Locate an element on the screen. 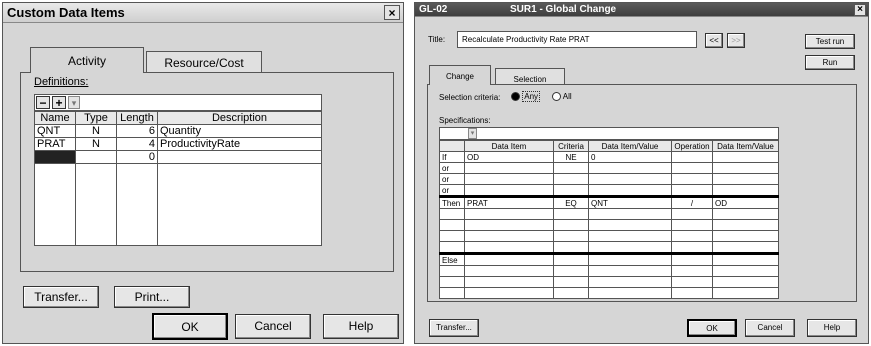 The height and width of the screenshot is (346, 871). column-header: Type is located at coordinates (96, 118).